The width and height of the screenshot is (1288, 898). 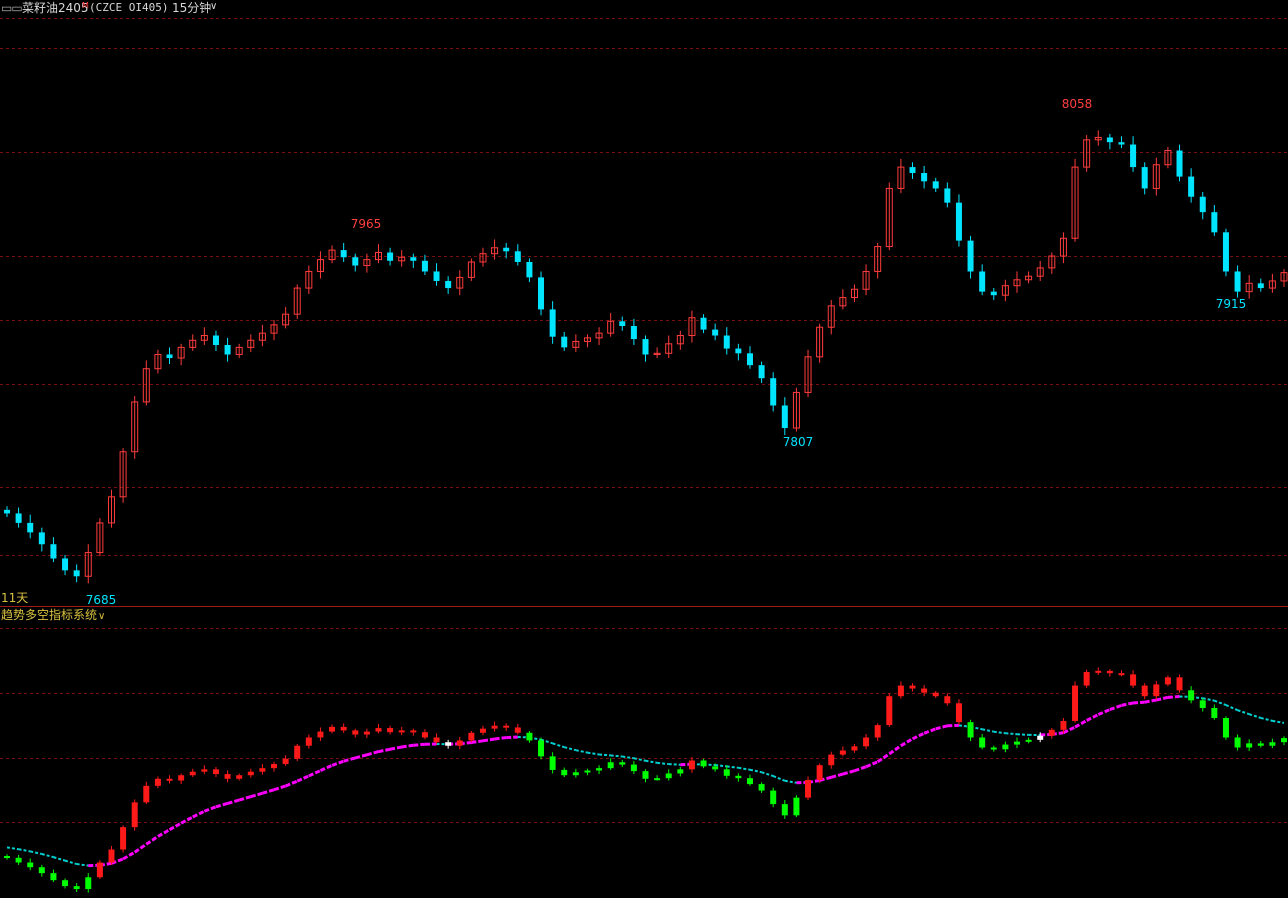 I want to click on annotation-low-7915: 7915, so click(x=1231, y=304).